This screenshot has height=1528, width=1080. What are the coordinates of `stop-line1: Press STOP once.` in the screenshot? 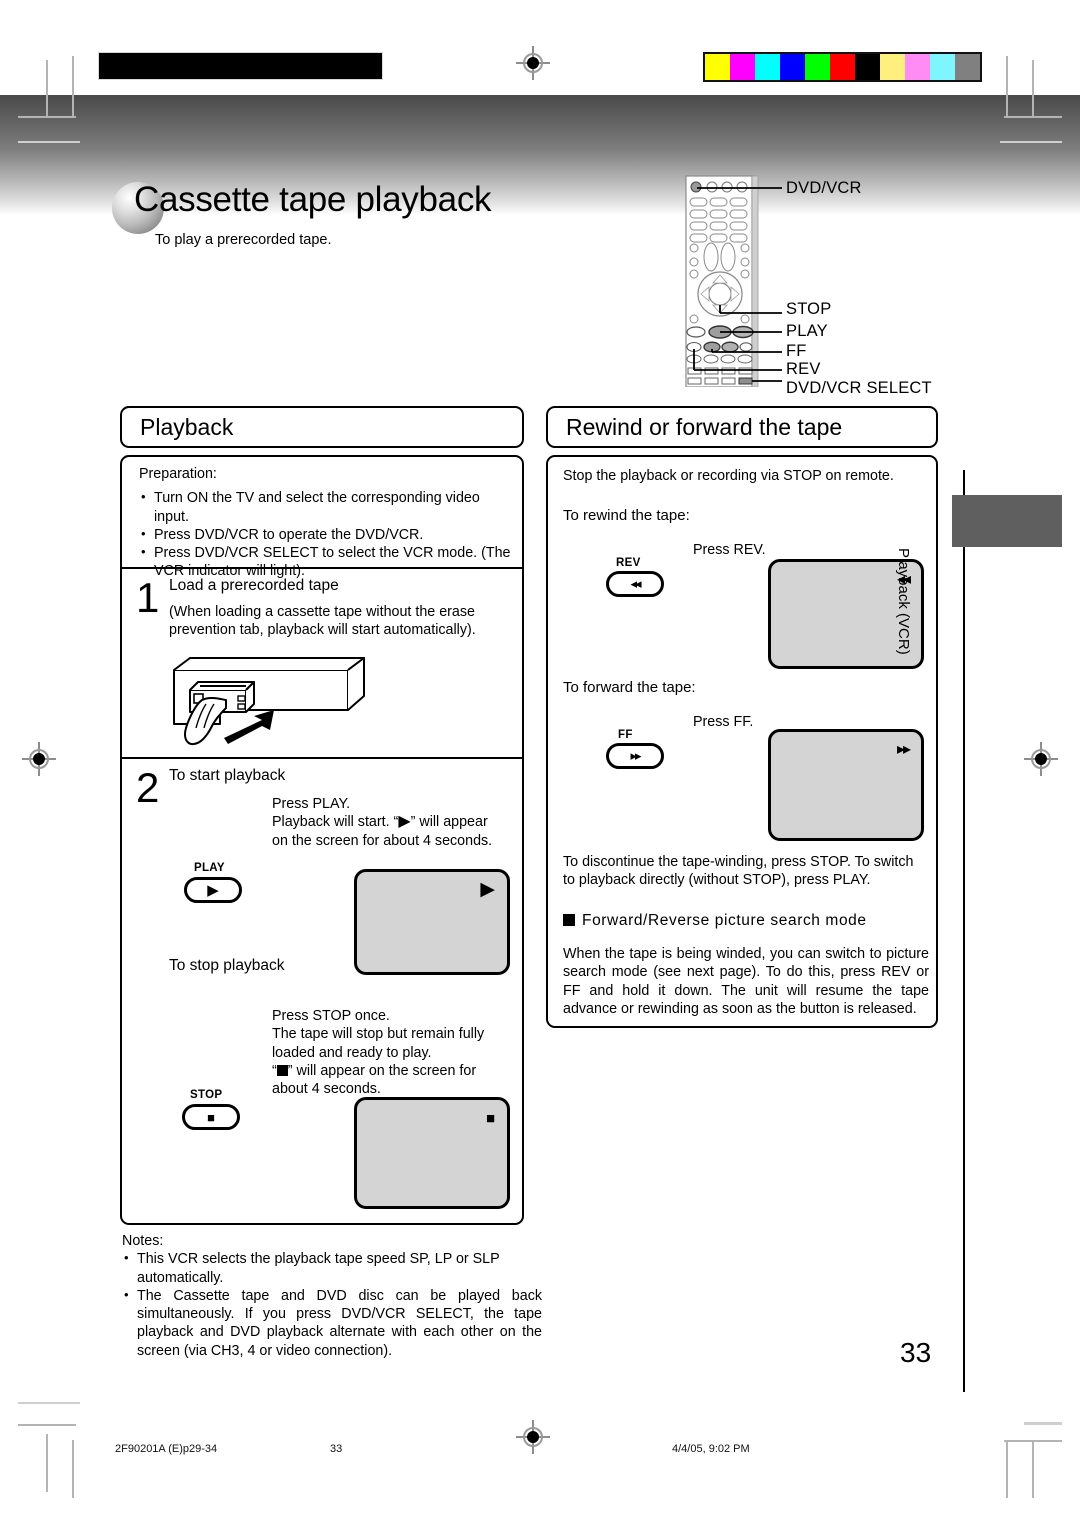 It's located at (331, 1016).